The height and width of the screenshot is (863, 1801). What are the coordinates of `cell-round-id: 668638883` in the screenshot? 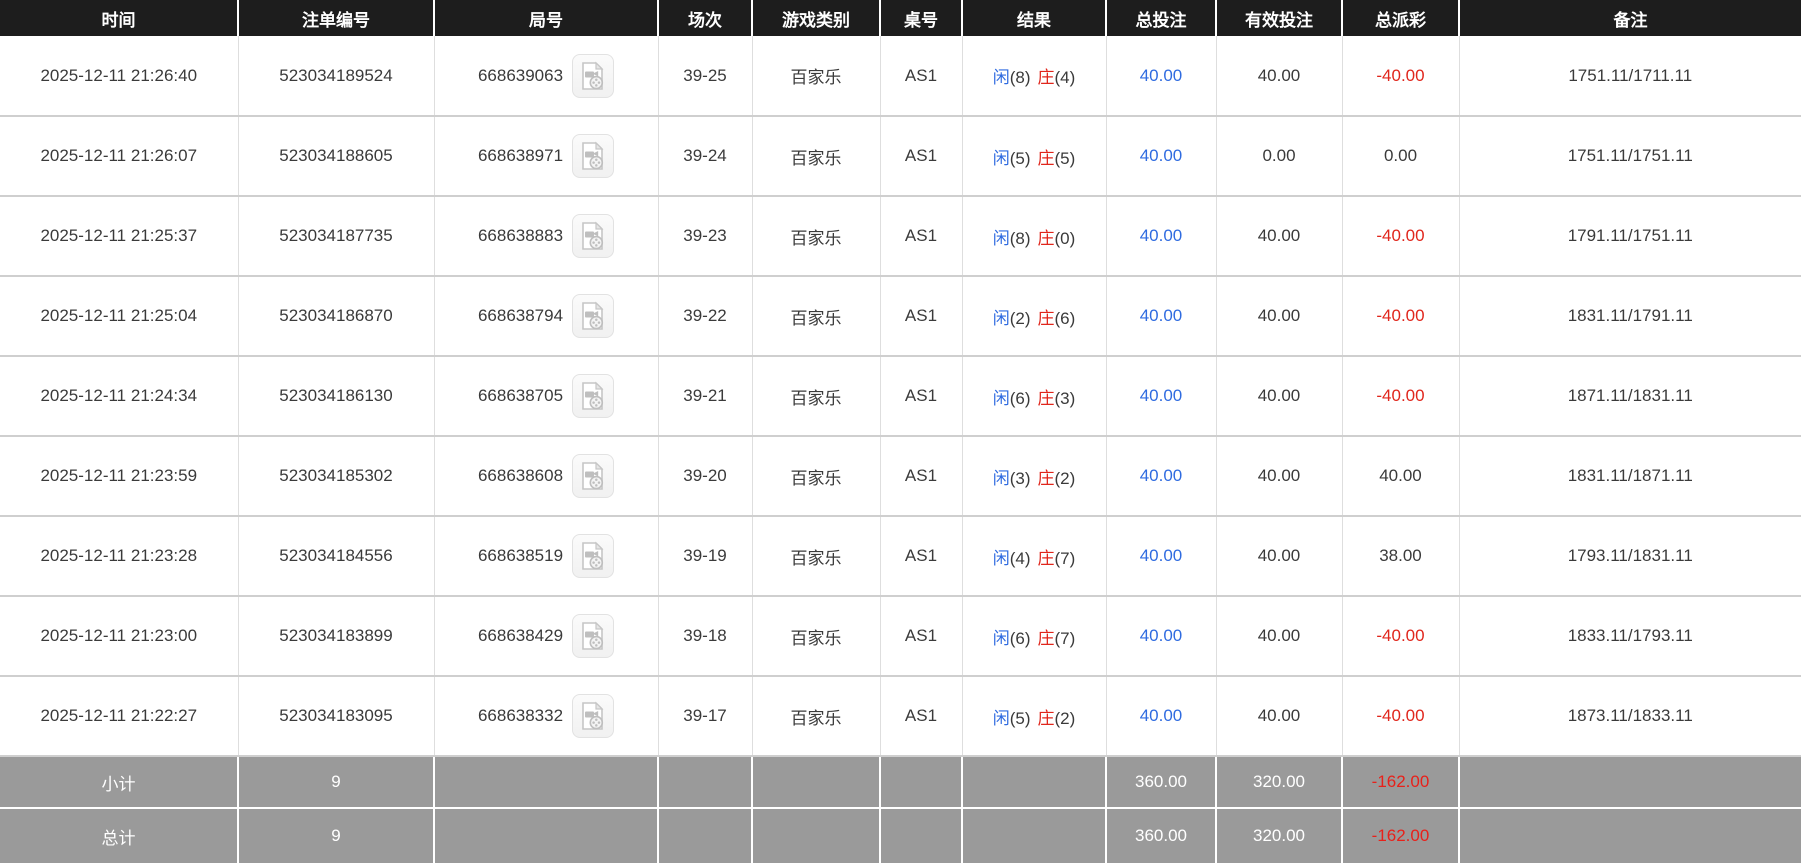 It's located at (546, 236).